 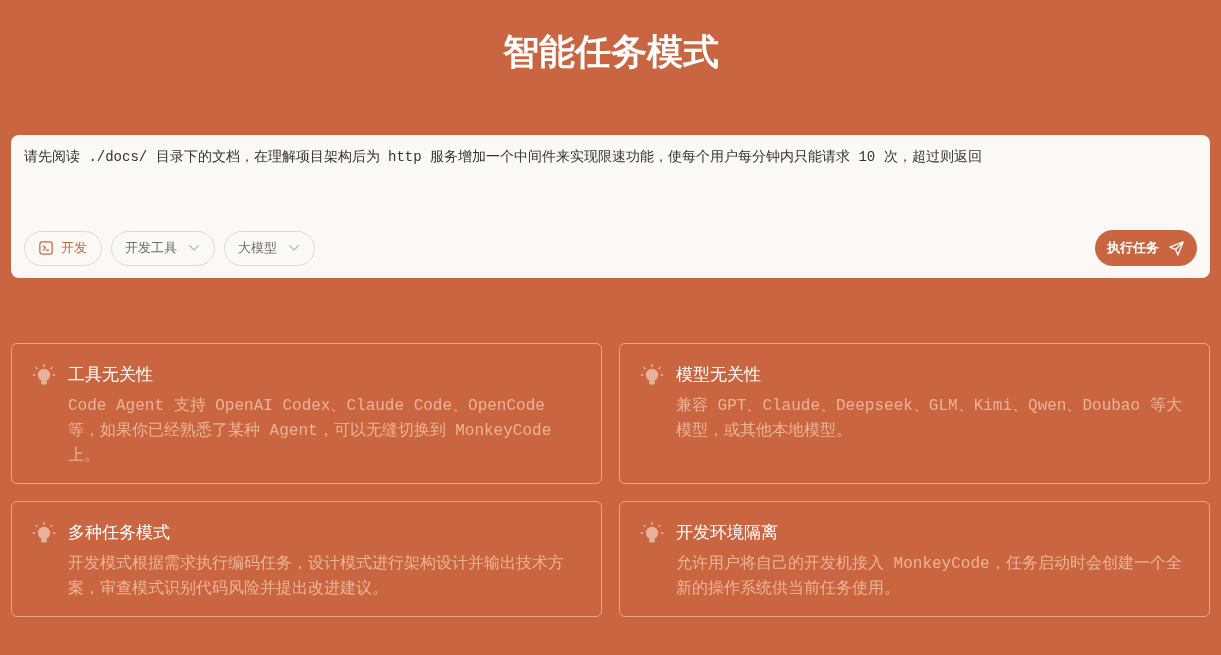 What do you see at coordinates (1176, 248) in the screenshot?
I see `send-icon` at bounding box center [1176, 248].